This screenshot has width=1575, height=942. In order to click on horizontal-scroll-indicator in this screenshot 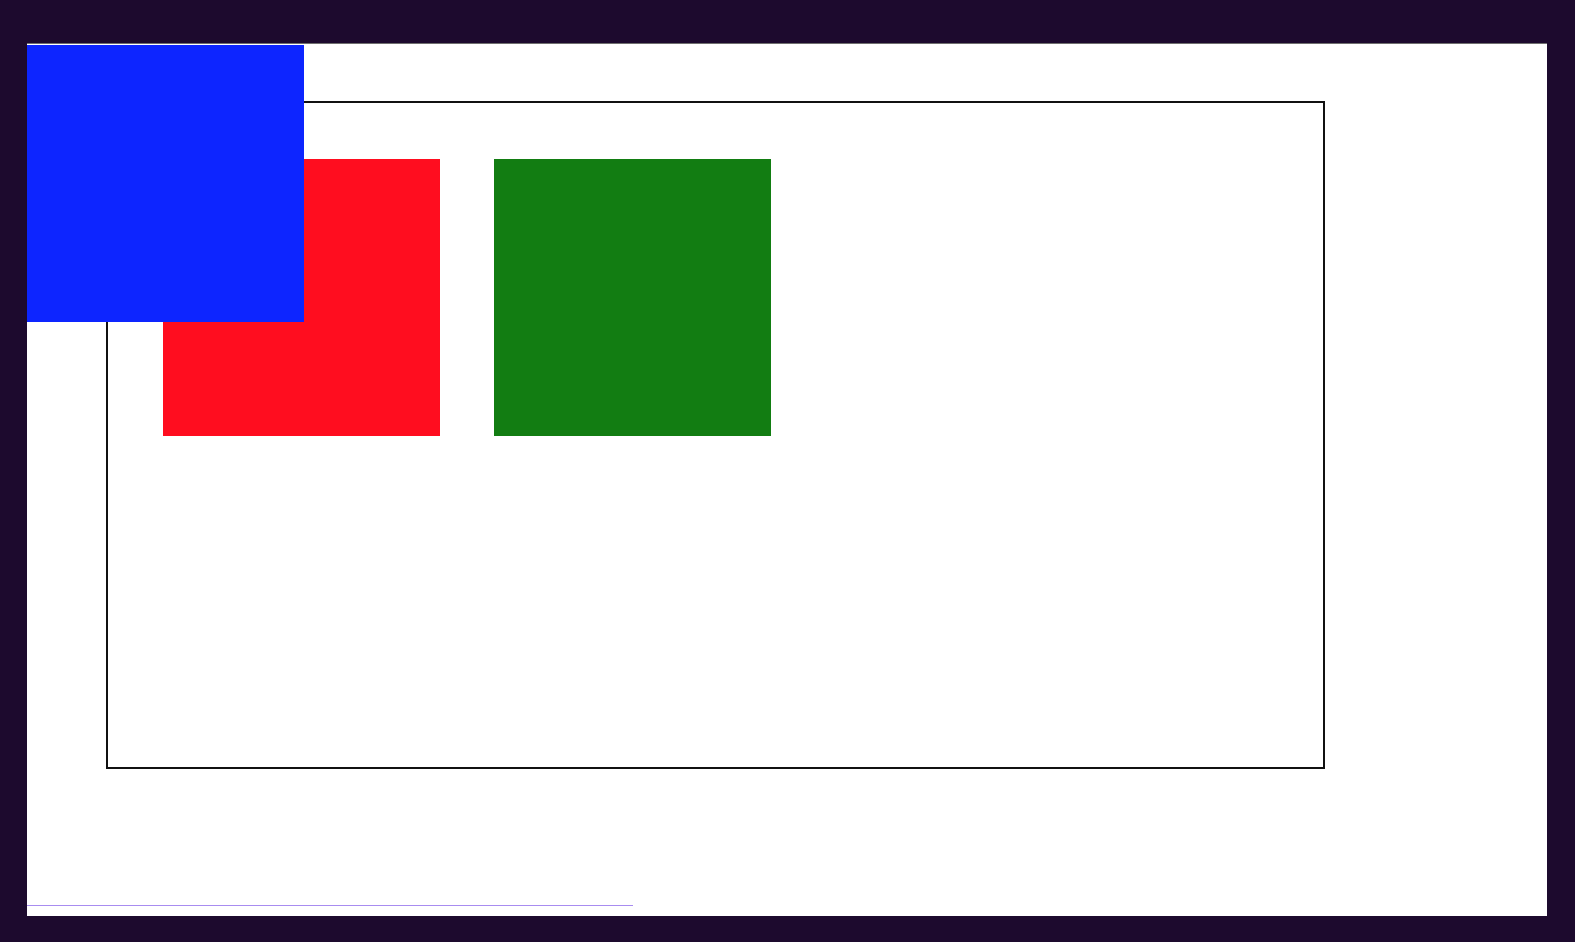, I will do `click(330, 905)`.